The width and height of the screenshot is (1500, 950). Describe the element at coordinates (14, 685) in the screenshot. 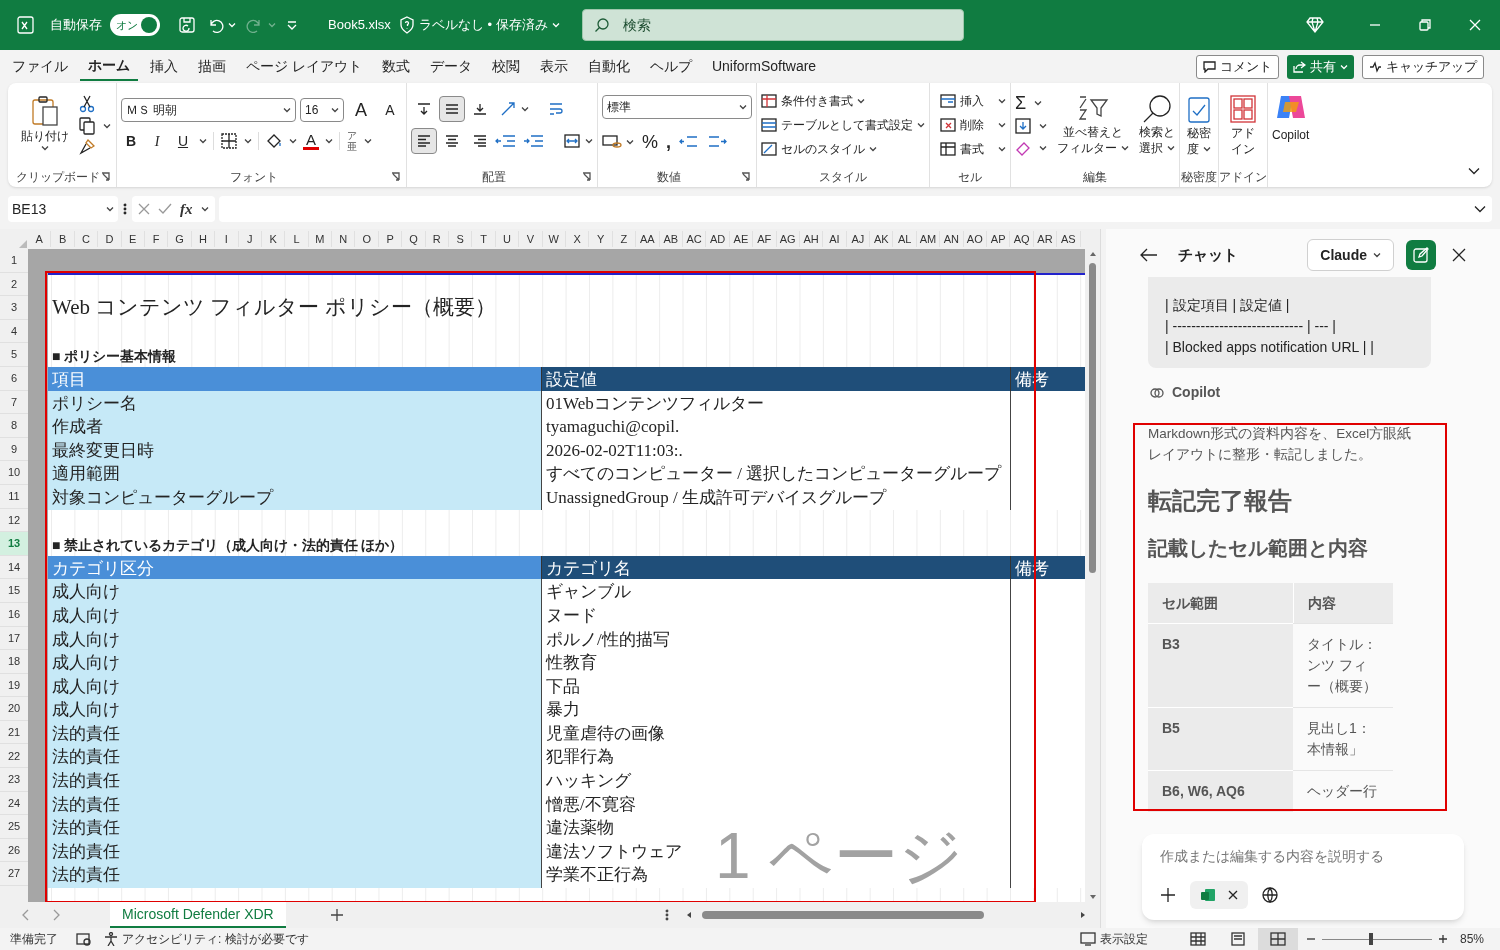

I see `row-header: 19` at that location.